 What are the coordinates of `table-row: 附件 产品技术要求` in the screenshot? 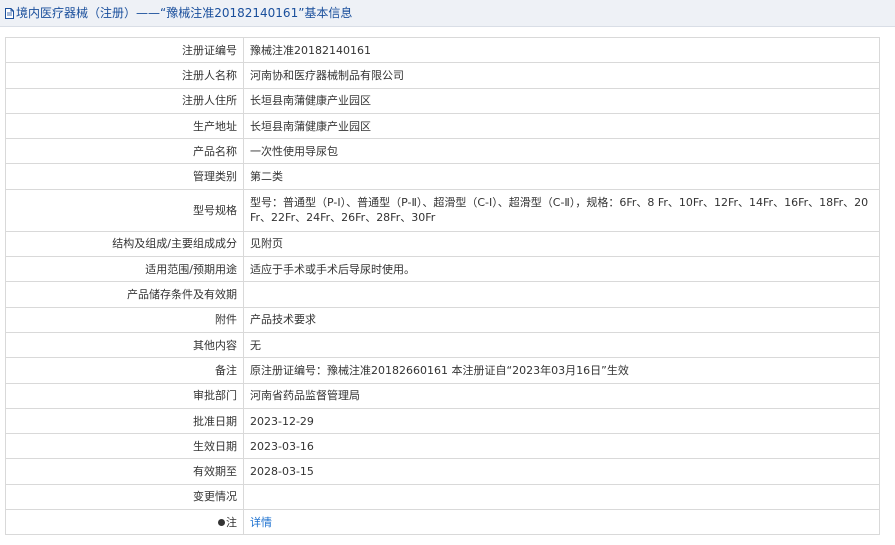 It's located at (442, 319).